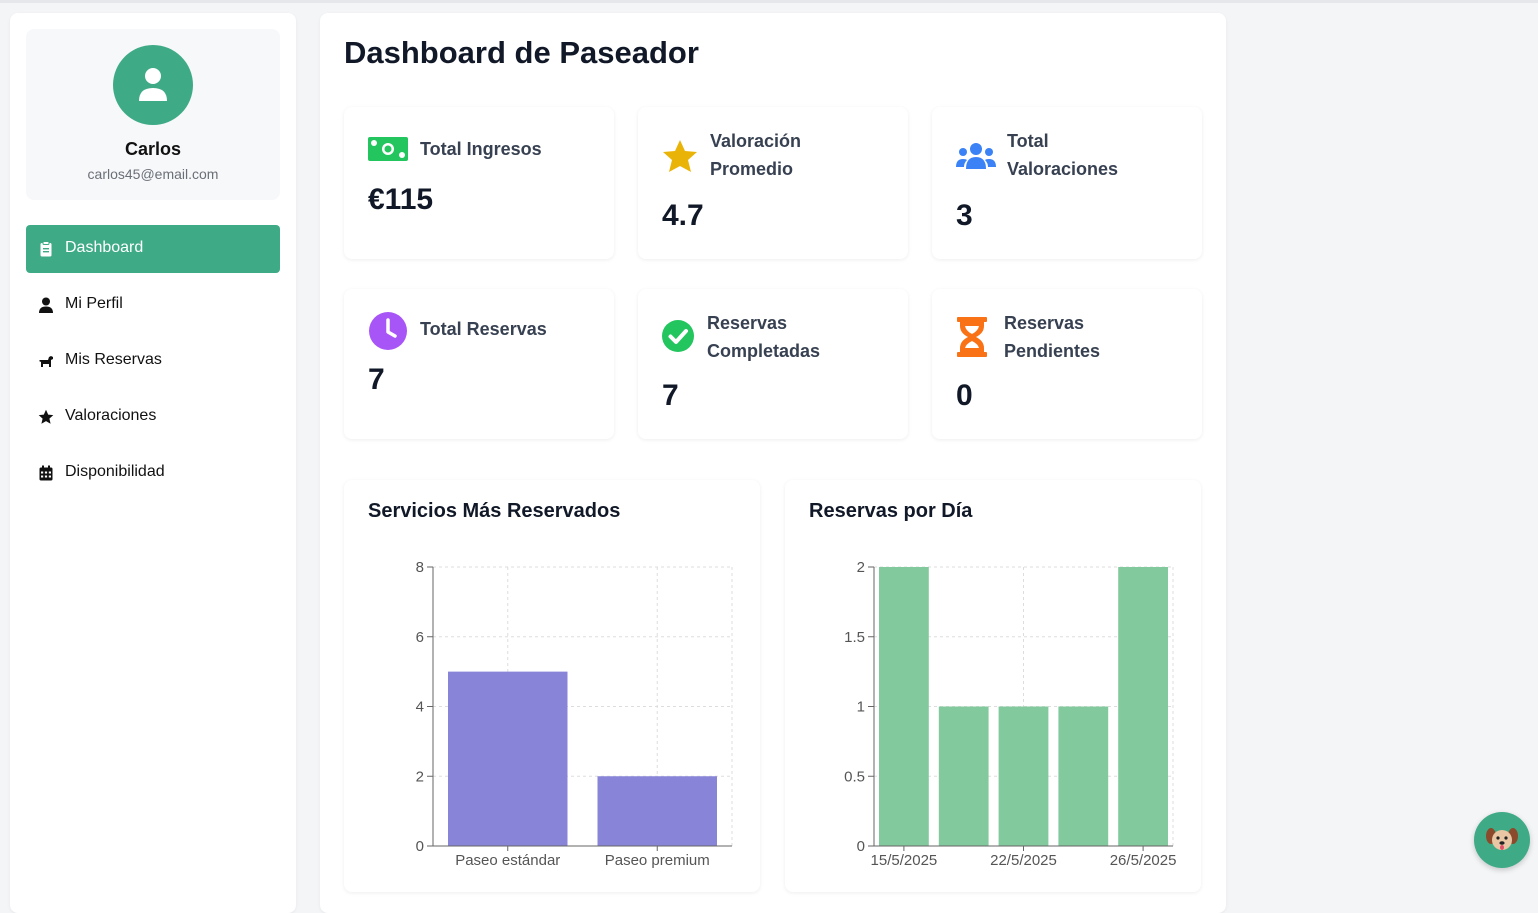 This screenshot has height=913, width=1538. I want to click on x-tick-label: 15/5/2025, so click(904, 860).